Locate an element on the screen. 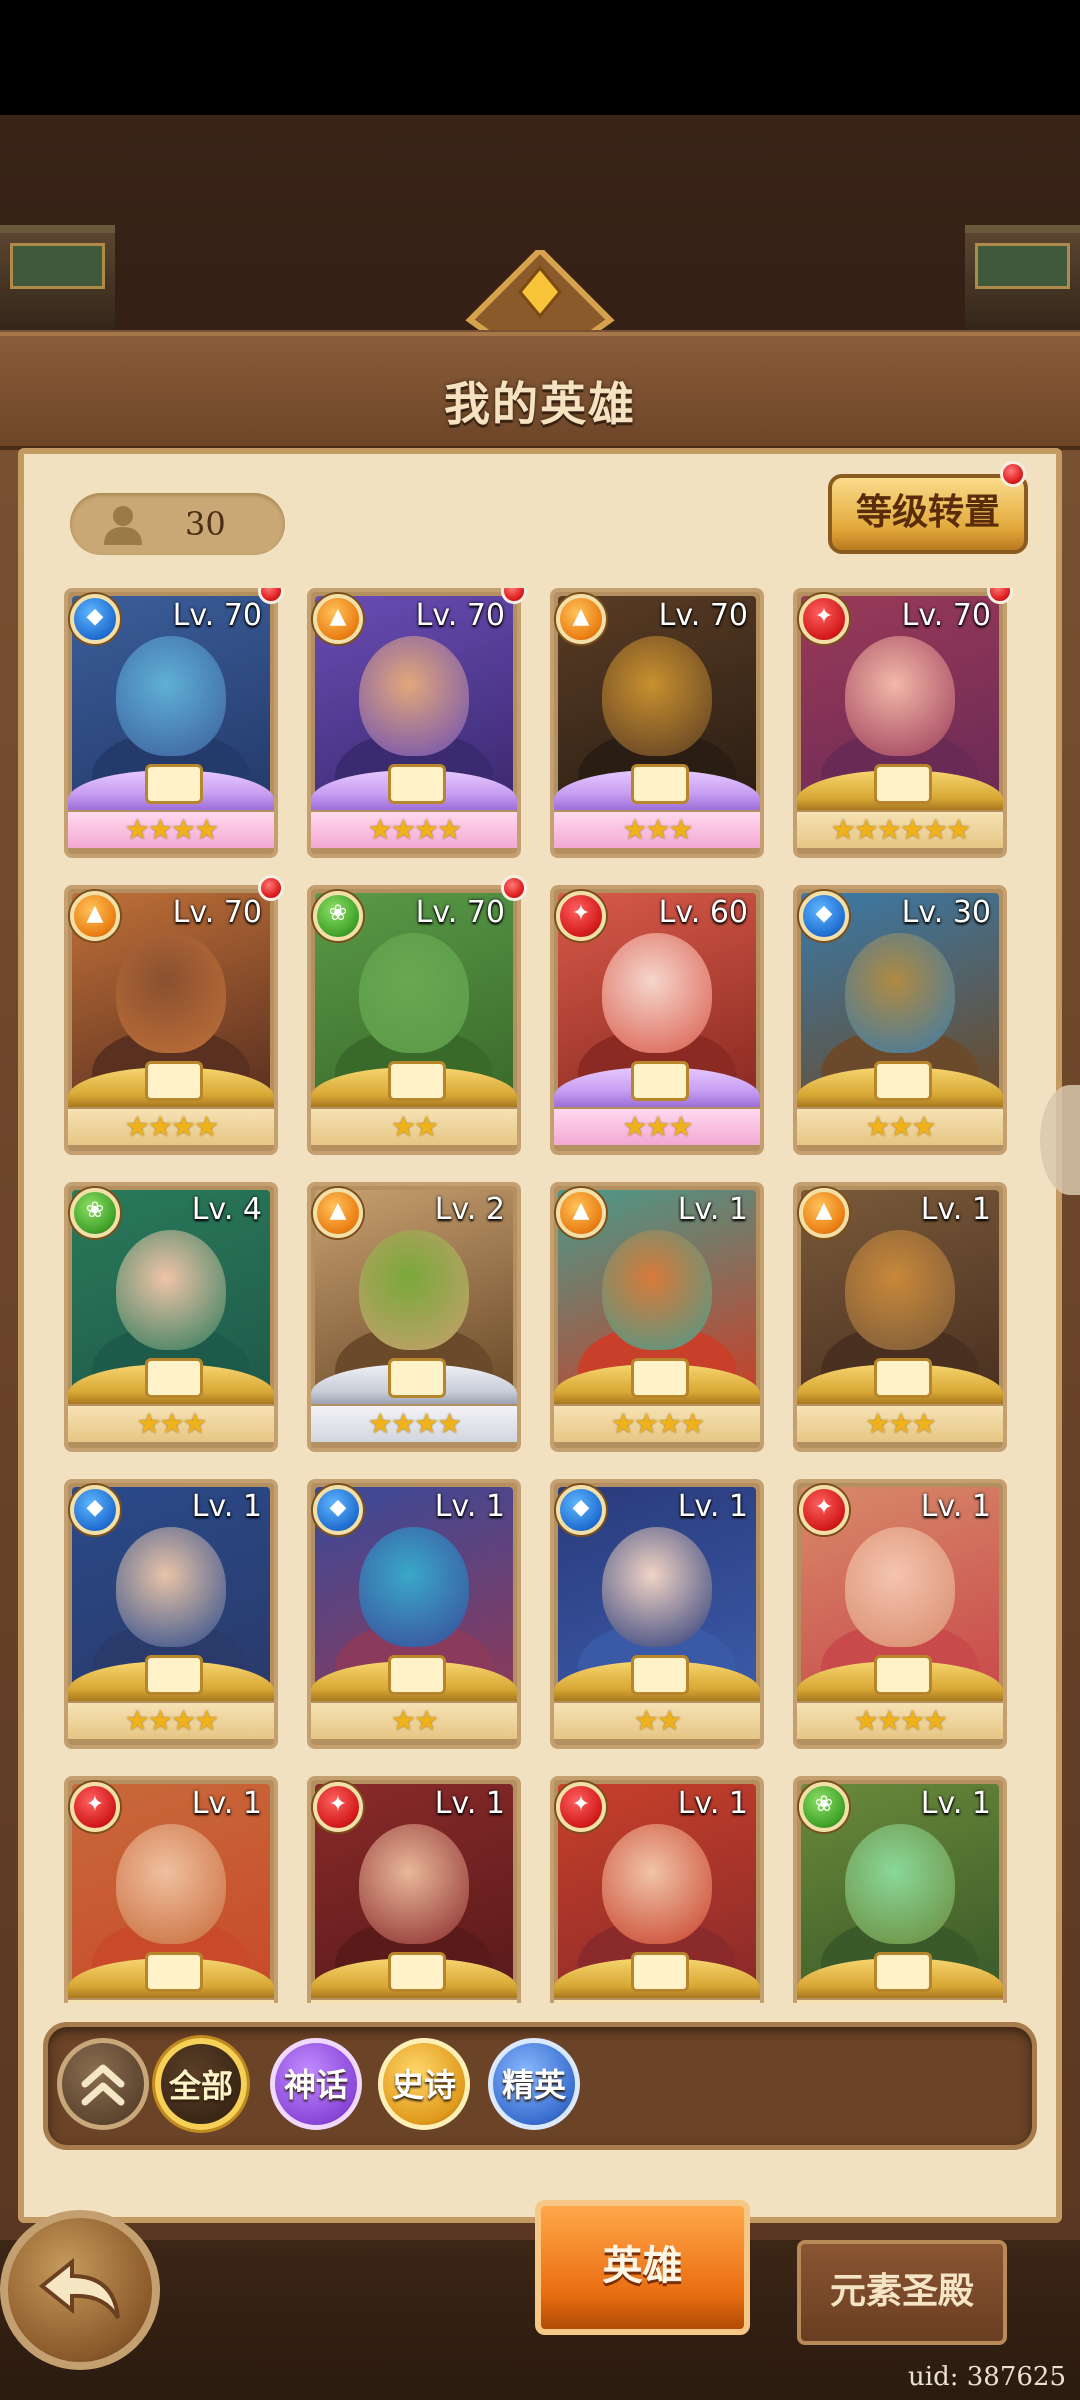 This screenshot has height=2400, width=1080. hero-count-value: 30 is located at coordinates (205, 524).